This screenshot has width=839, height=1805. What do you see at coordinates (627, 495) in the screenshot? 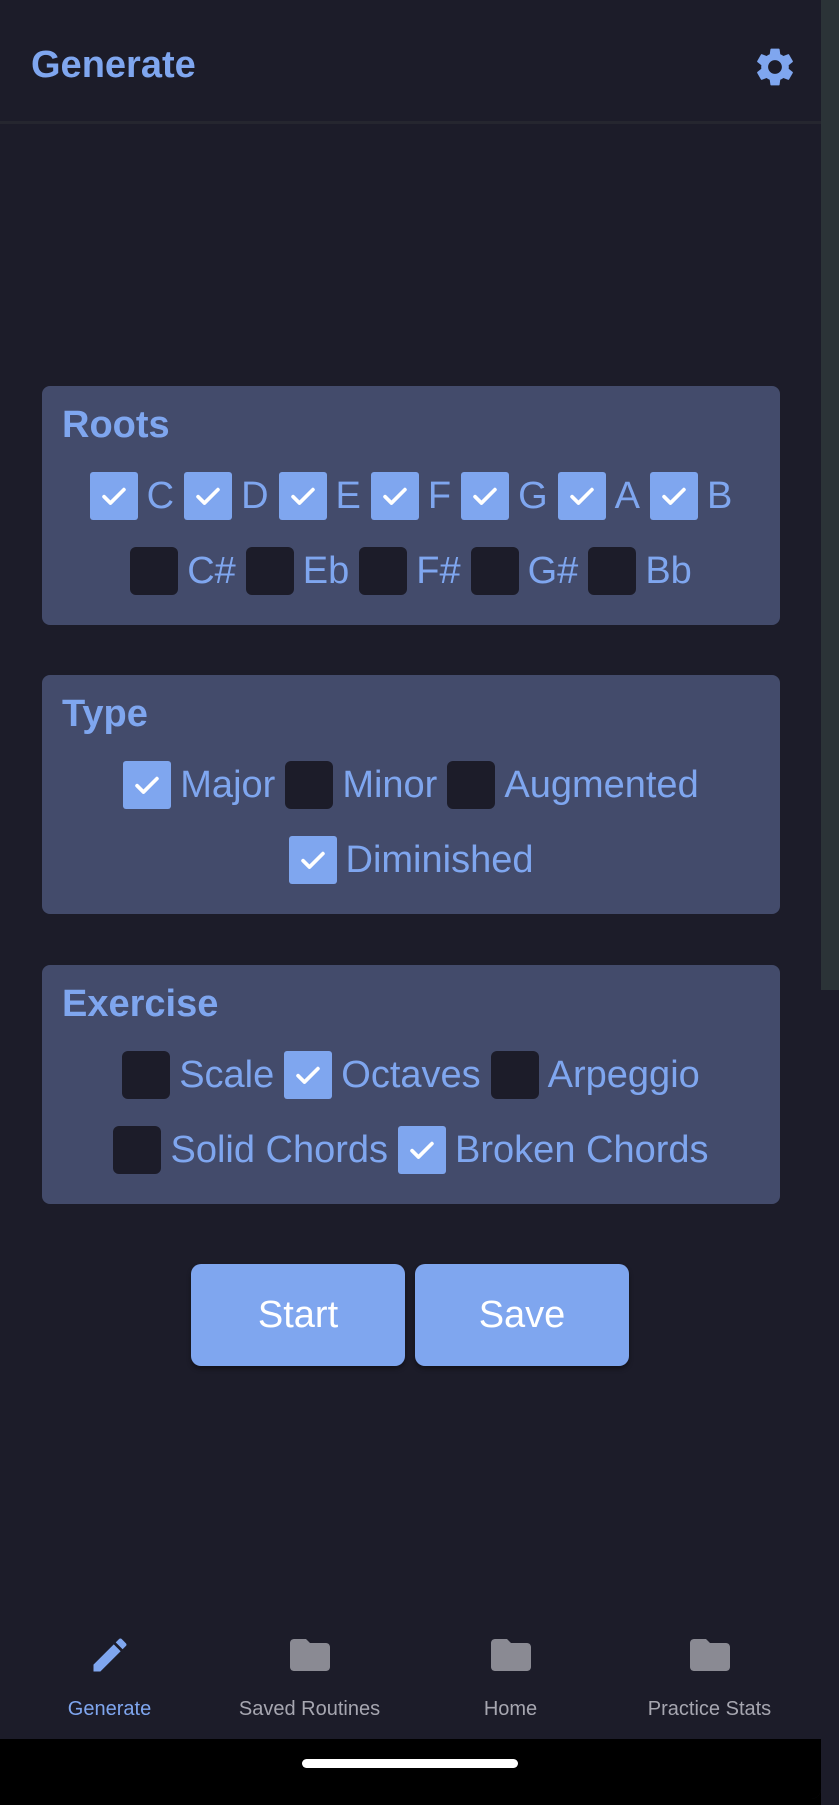
I see `option-label: A` at bounding box center [627, 495].